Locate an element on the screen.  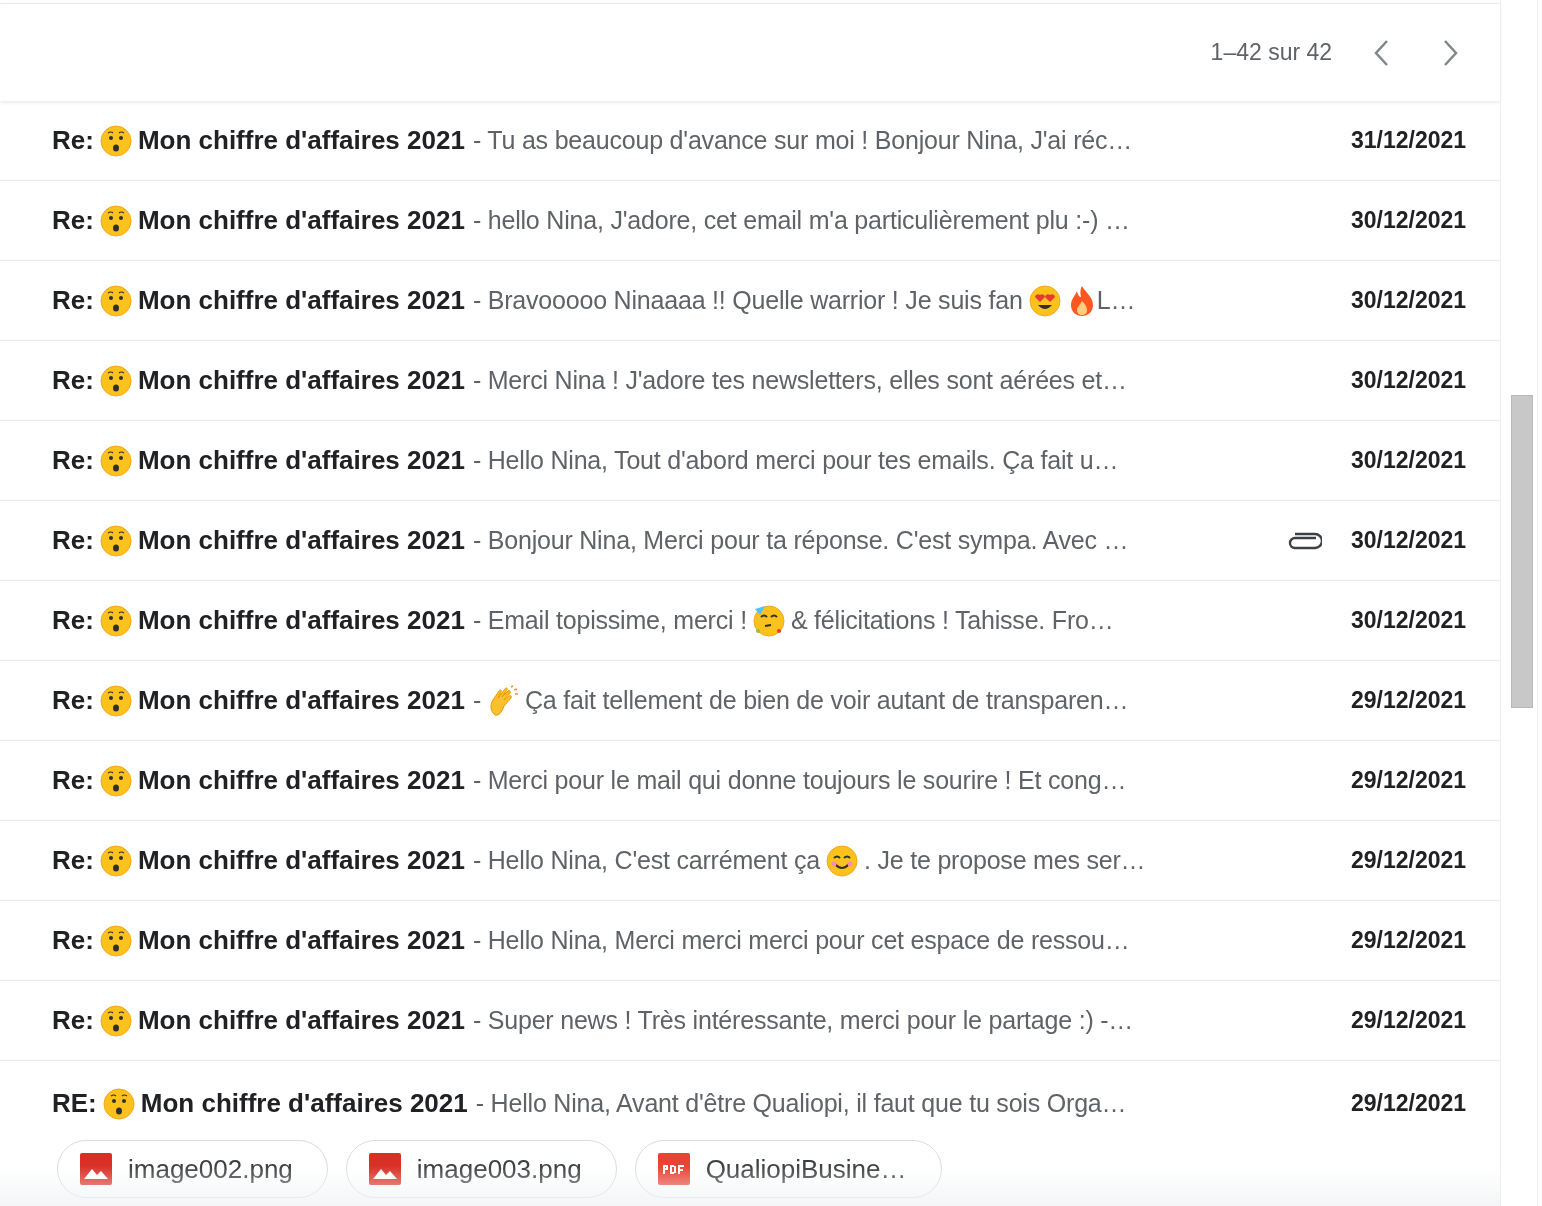
email-row: Re: Mon chiffre d'affaires 2021 - hello Nina, J'adore, cet email m'a particulièrement plu :-) … 30/12/2021 is located at coordinates (750, 221).